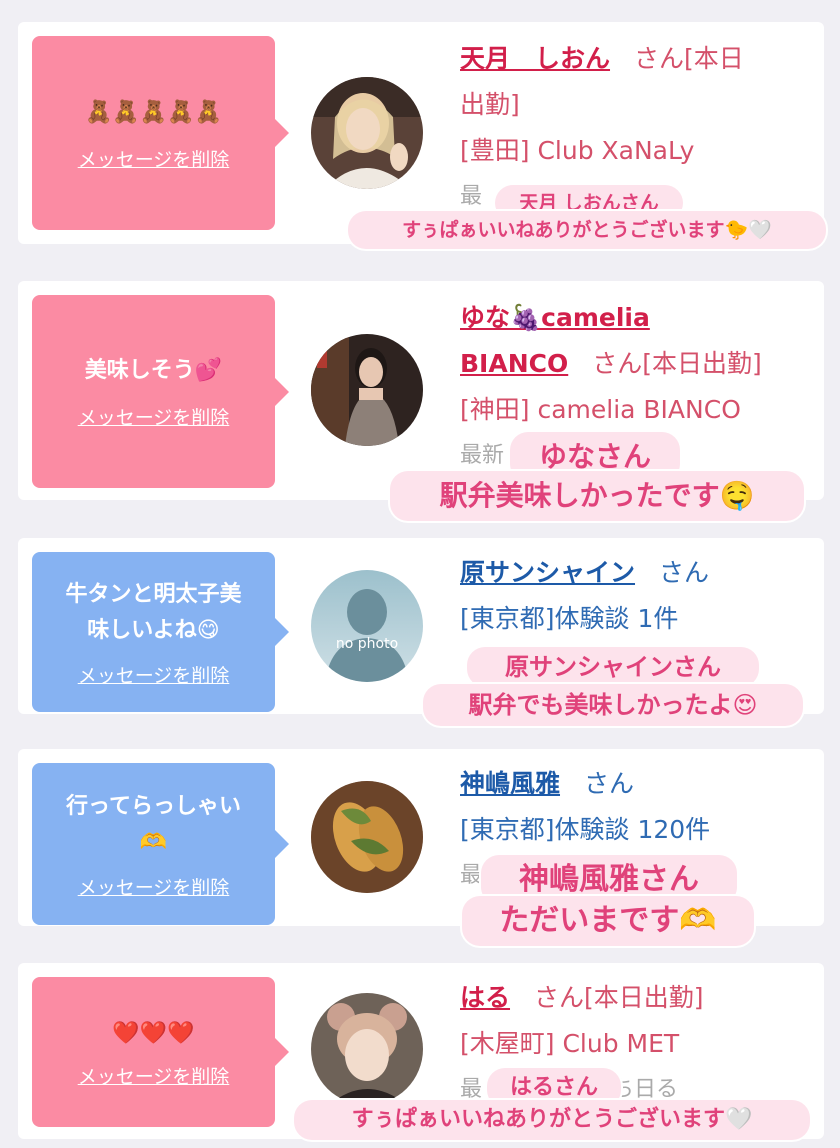  I want to click on caption-overlay: すぅぱぁいいねありがとうございます🐤🤍, so click(587, 230).